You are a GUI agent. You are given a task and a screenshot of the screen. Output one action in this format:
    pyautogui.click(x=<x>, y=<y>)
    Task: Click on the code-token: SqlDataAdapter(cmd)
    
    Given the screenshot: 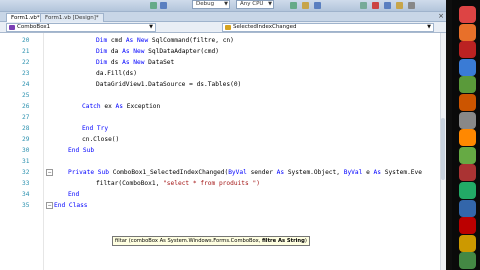 What is the action you would take?
    pyautogui.click(x=181, y=51)
    